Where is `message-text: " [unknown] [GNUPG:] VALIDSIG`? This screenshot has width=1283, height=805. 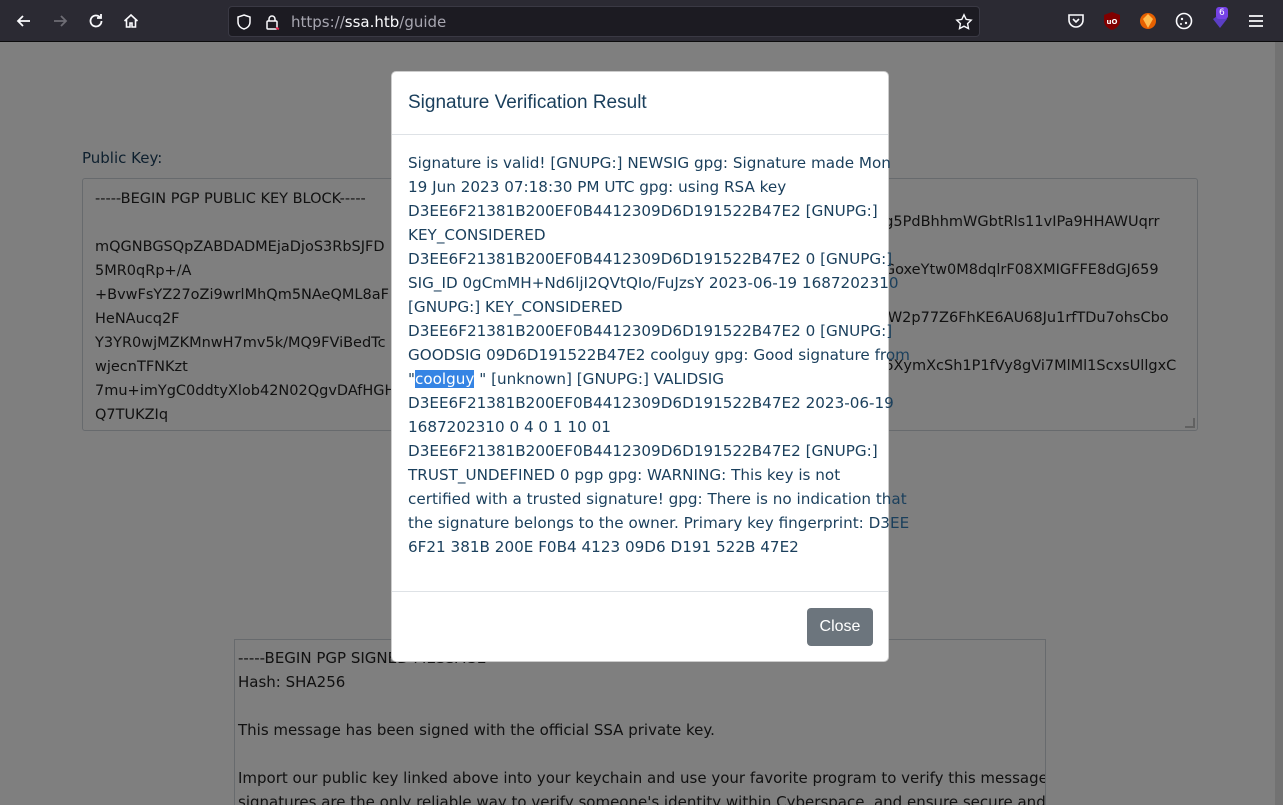 message-text: " [unknown] [GNUPG:] VALIDSIG is located at coordinates (599, 379).